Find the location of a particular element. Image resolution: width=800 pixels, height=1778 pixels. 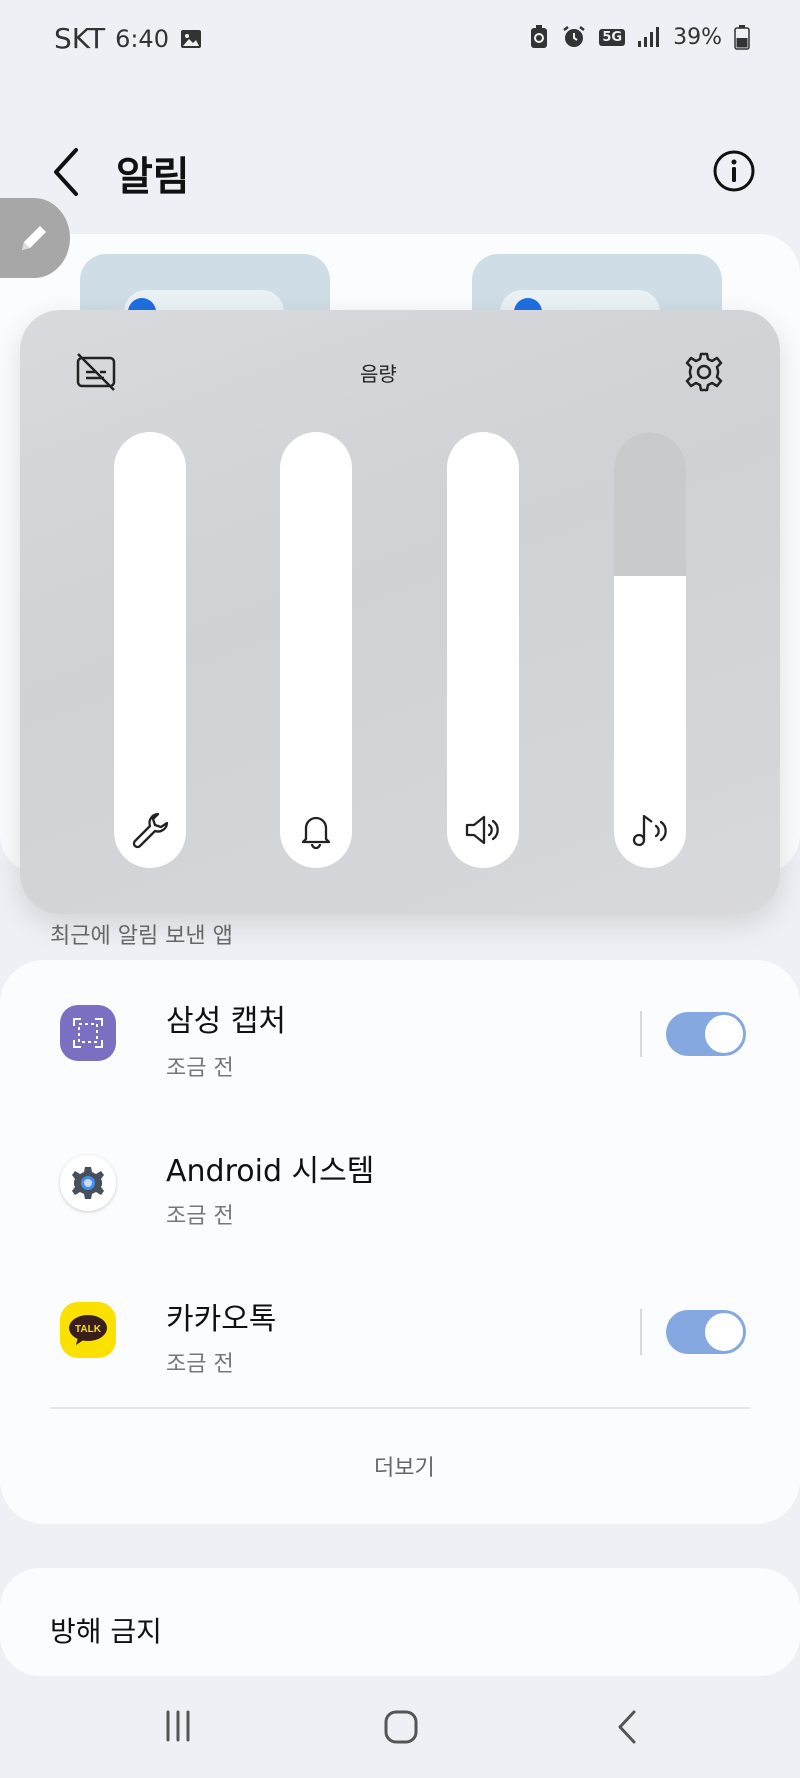

carrier-label: SKT is located at coordinates (80, 38).